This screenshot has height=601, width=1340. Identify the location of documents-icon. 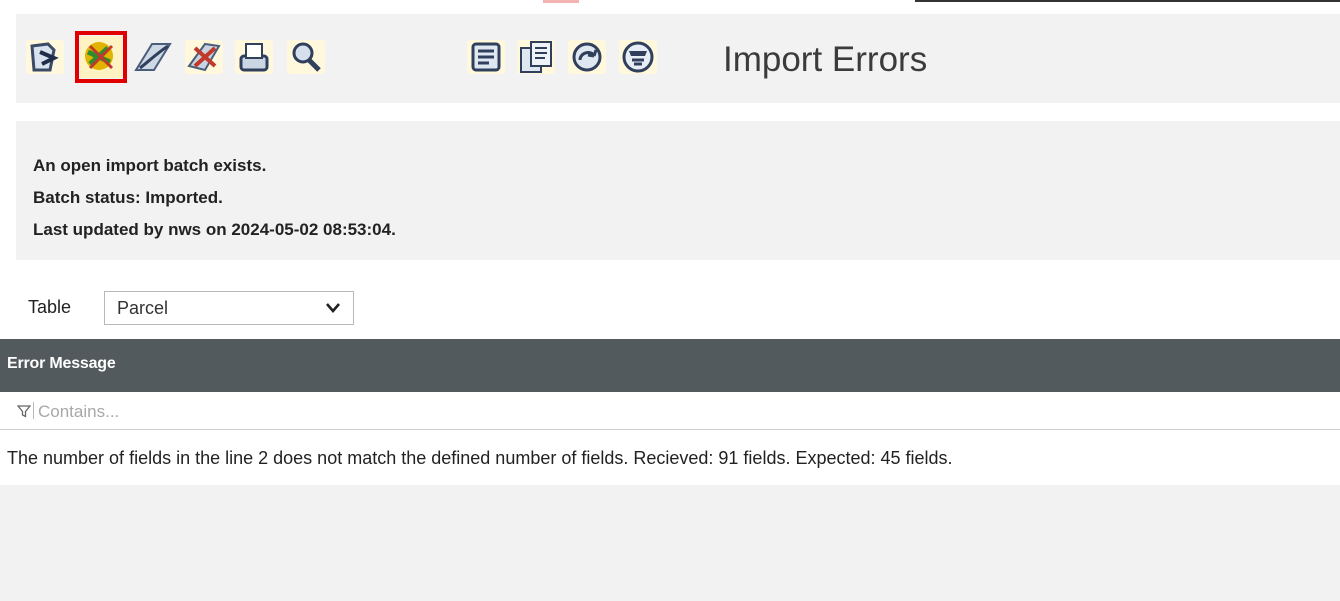
(536, 57).